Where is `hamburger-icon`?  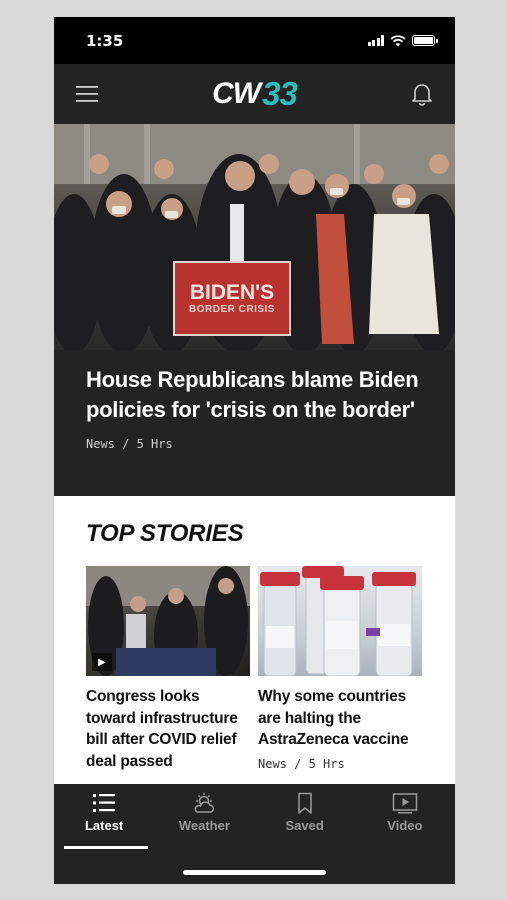 hamburger-icon is located at coordinates (87, 94).